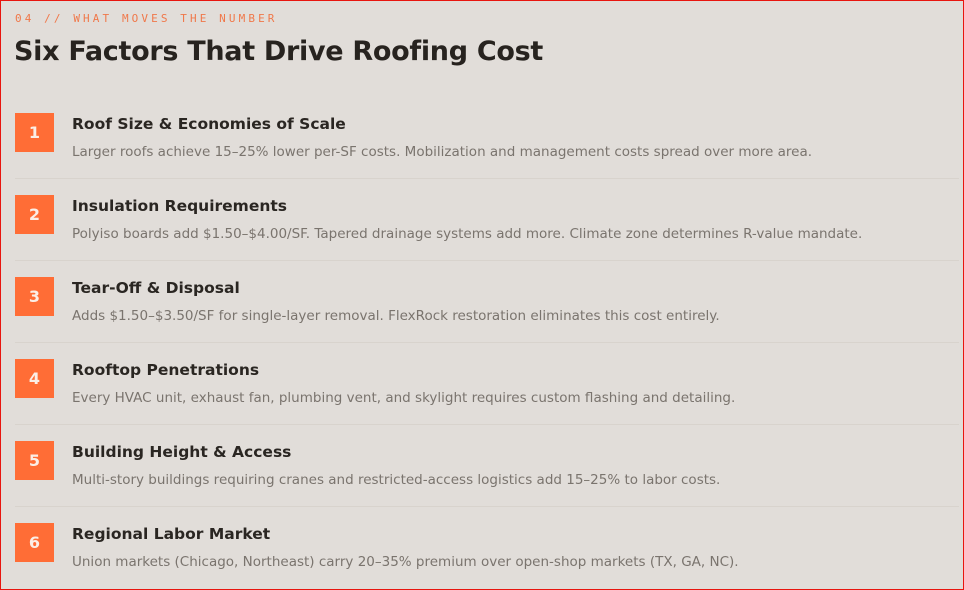 This screenshot has height=590, width=964. What do you see at coordinates (146, 18) in the screenshot?
I see `section-eyebrow: 04 // WHAT MOVES THE NUMBER` at bounding box center [146, 18].